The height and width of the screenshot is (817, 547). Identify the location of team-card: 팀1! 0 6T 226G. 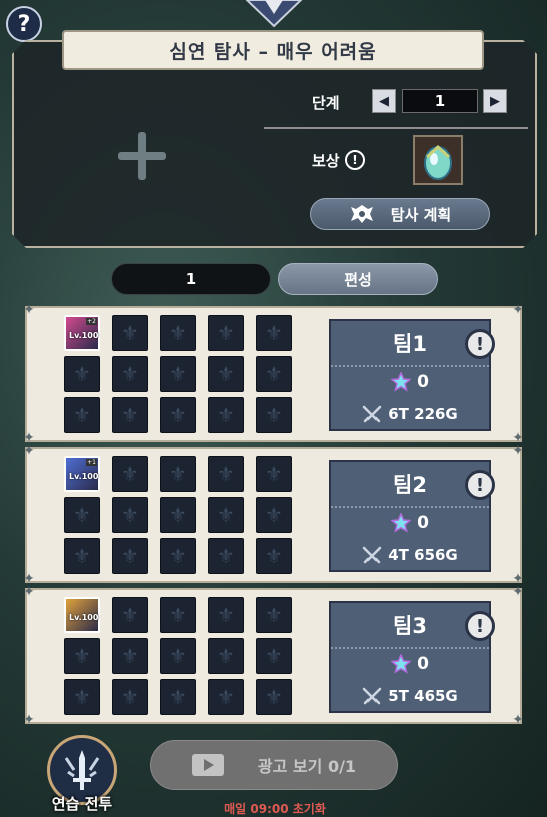
(412, 375).